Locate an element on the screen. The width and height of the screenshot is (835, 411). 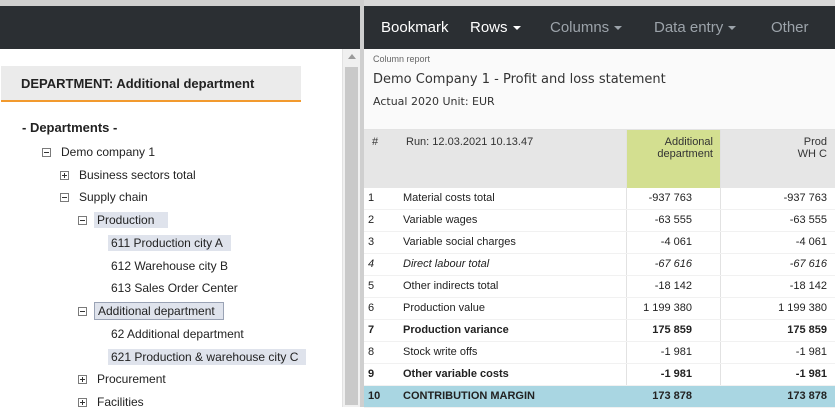
nav-bookmark-label: Bookmark is located at coordinates (415, 27).